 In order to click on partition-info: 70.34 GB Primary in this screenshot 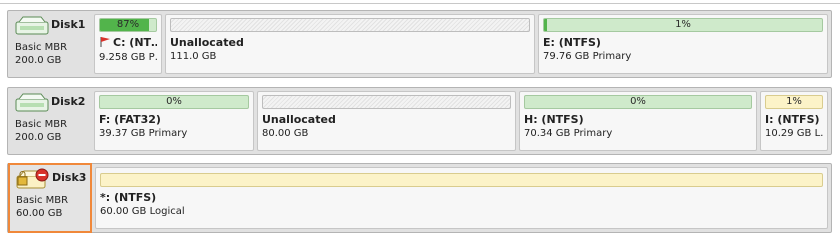, I will do `click(568, 133)`.